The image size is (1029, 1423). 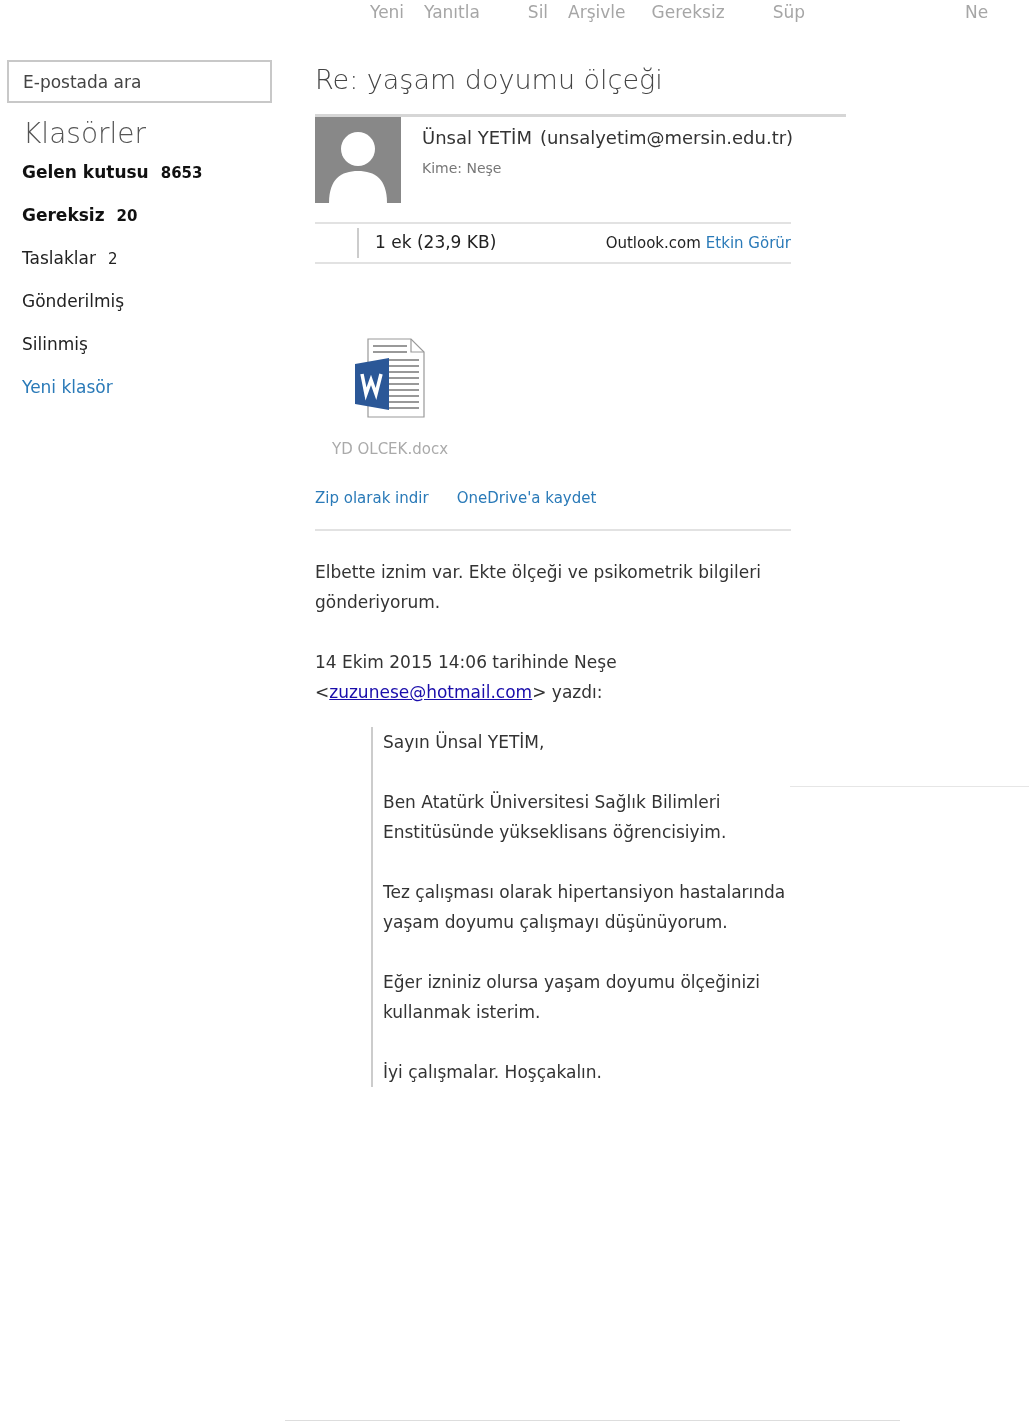 I want to click on attachment-summary: 1 ek (23,9 KB), so click(x=436, y=243).